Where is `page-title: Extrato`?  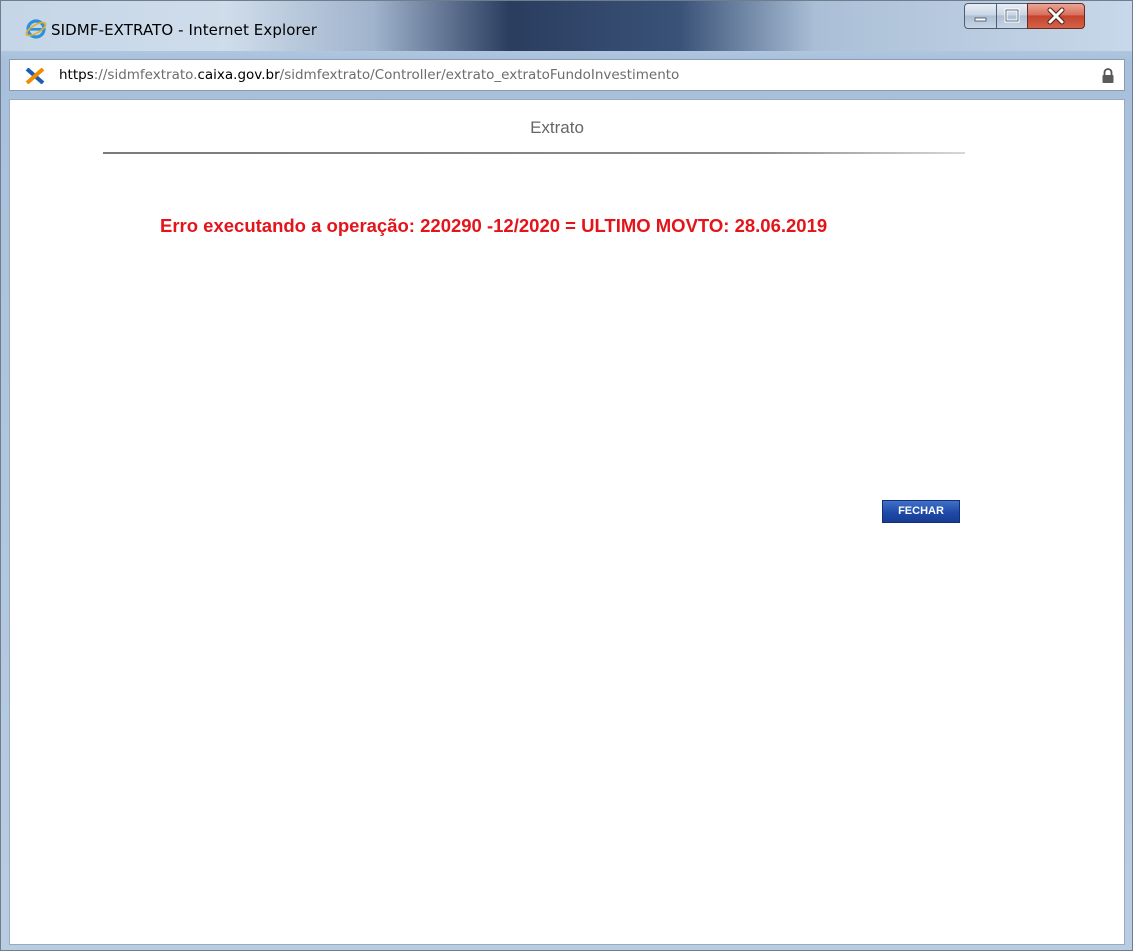 page-title: Extrato is located at coordinates (557, 127).